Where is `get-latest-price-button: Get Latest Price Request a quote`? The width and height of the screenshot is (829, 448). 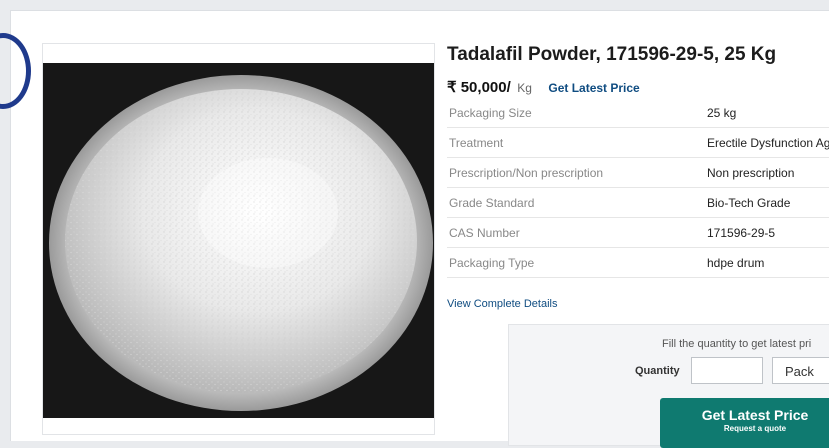
get-latest-price-button: Get Latest Price Request a quote is located at coordinates (744, 423).